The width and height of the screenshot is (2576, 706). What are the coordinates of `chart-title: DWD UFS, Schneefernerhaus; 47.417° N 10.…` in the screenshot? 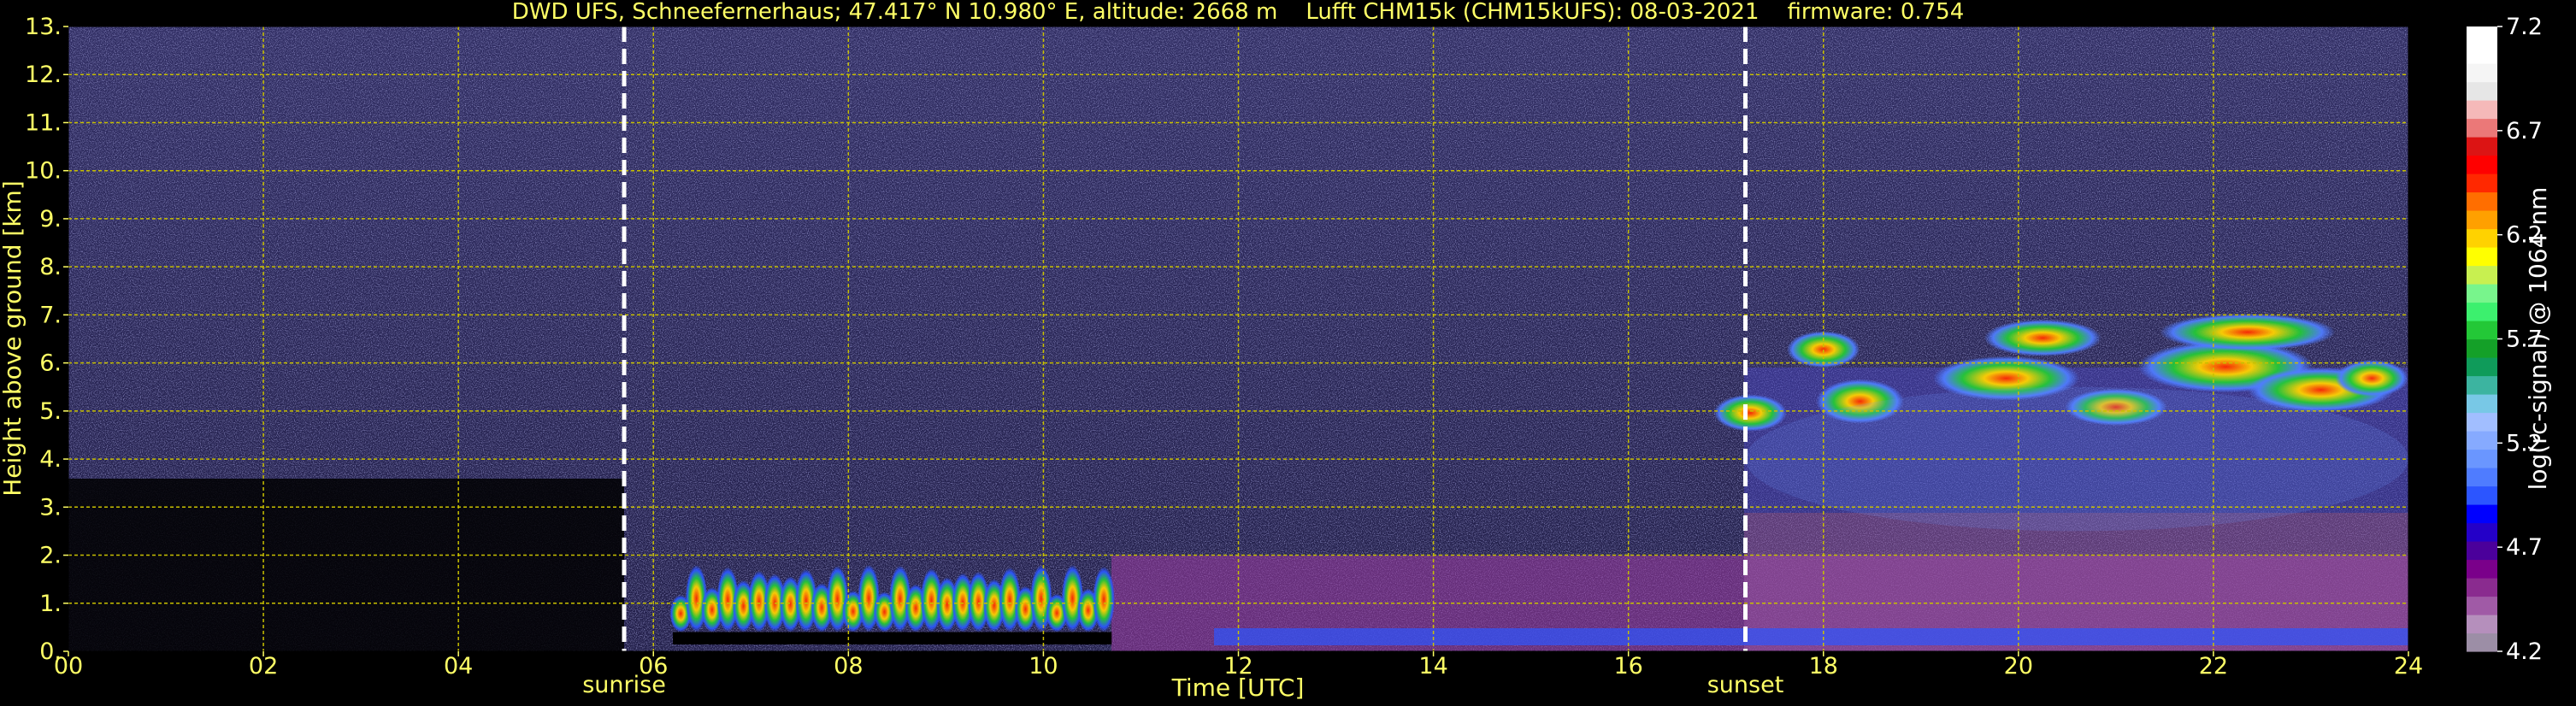 It's located at (1238, 12).